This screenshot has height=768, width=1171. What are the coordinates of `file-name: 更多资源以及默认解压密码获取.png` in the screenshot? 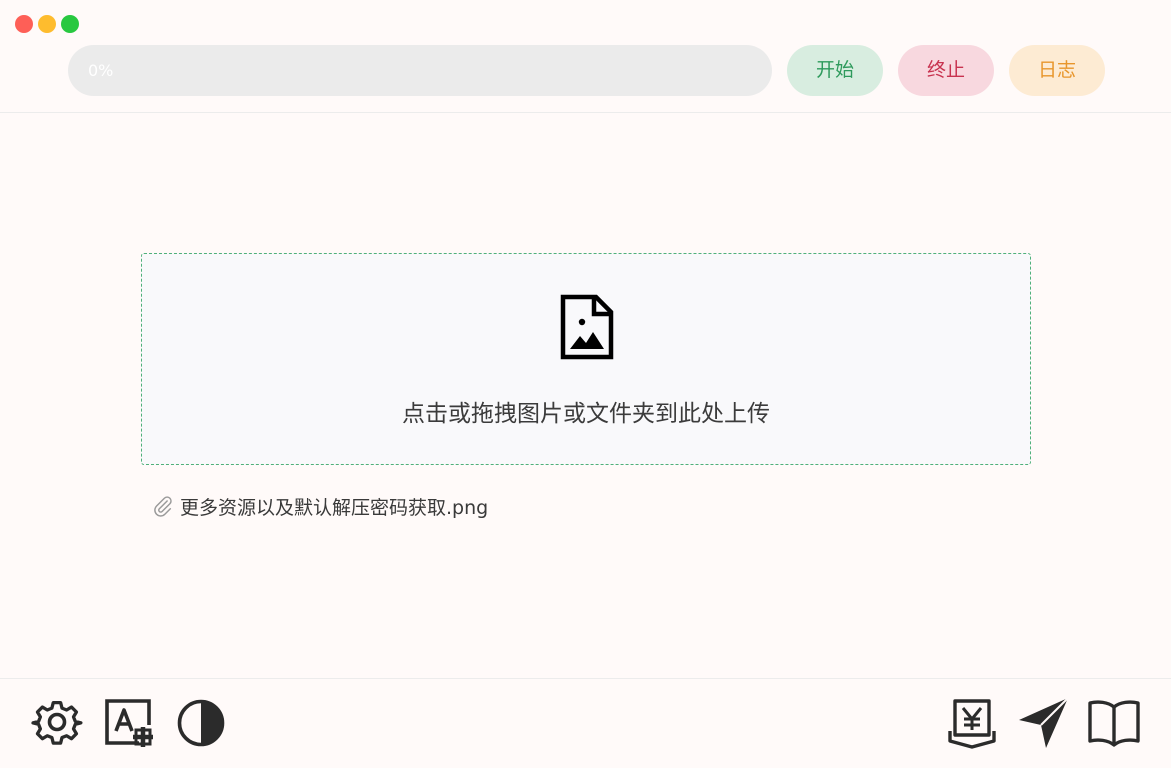 It's located at (334, 507).